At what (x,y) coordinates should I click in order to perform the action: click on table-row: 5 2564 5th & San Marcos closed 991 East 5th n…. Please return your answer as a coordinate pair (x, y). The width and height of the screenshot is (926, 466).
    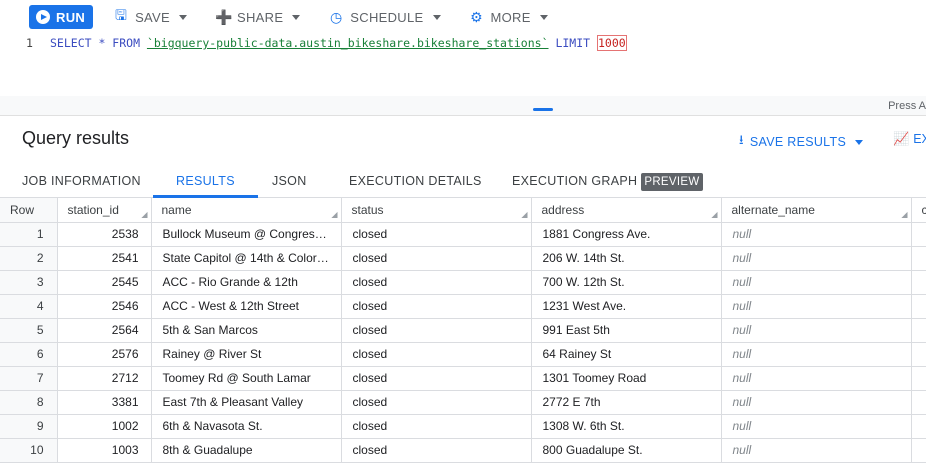
    Looking at the image, I should click on (463, 330).